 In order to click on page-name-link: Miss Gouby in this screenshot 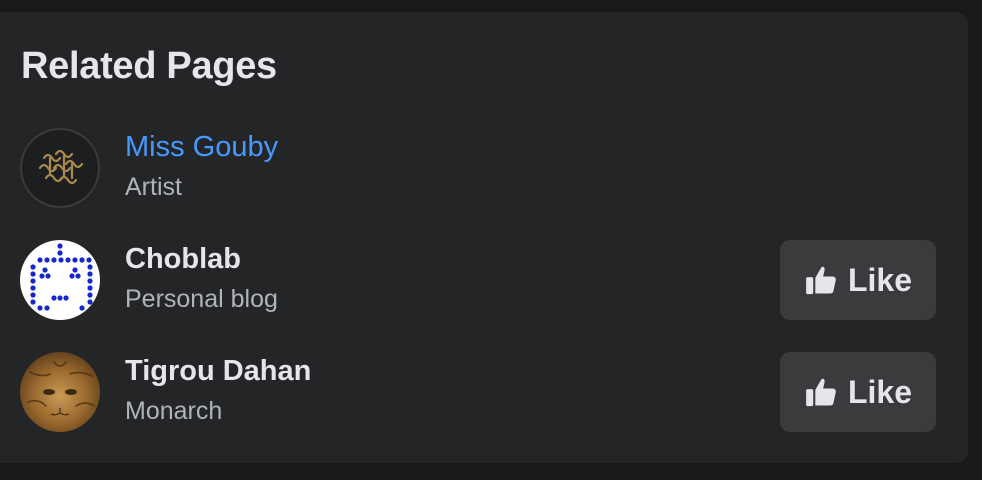, I will do `click(201, 147)`.